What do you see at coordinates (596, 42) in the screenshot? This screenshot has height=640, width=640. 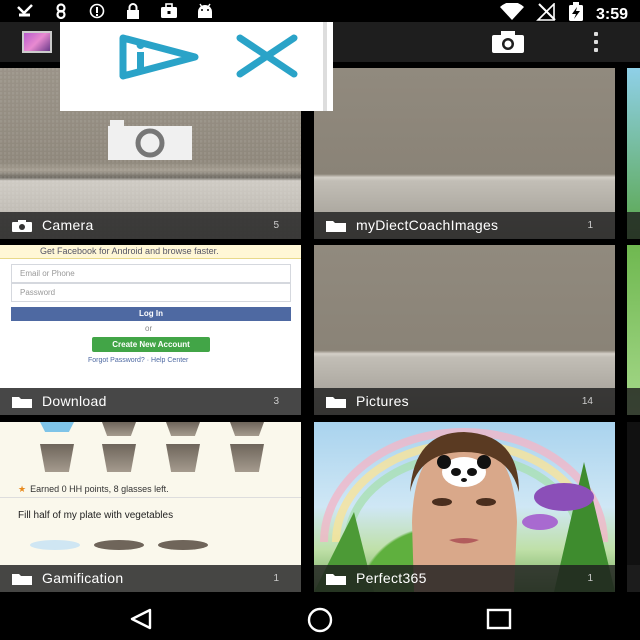 I see `overflow-menu-icon` at bounding box center [596, 42].